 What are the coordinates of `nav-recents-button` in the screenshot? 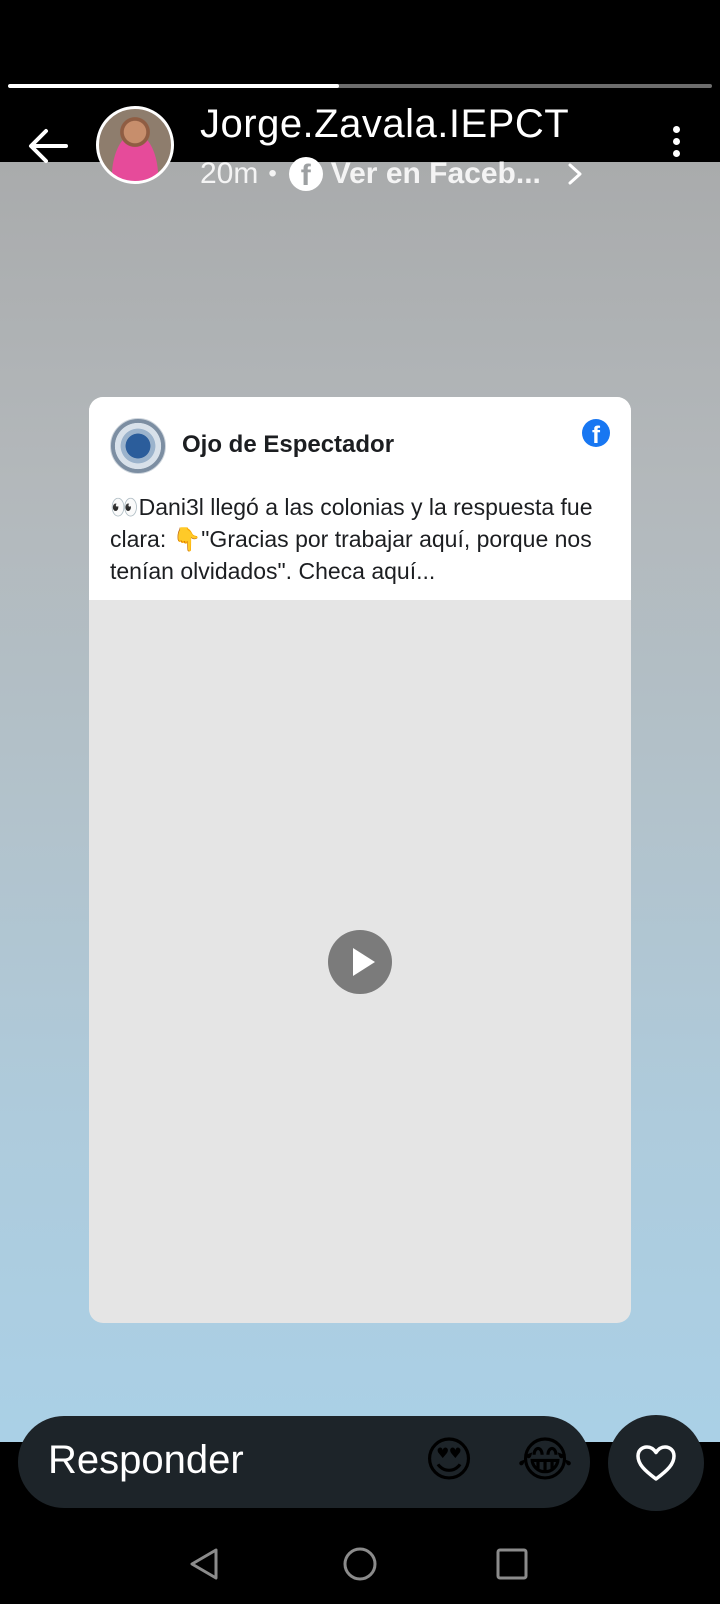 It's located at (512, 1566).